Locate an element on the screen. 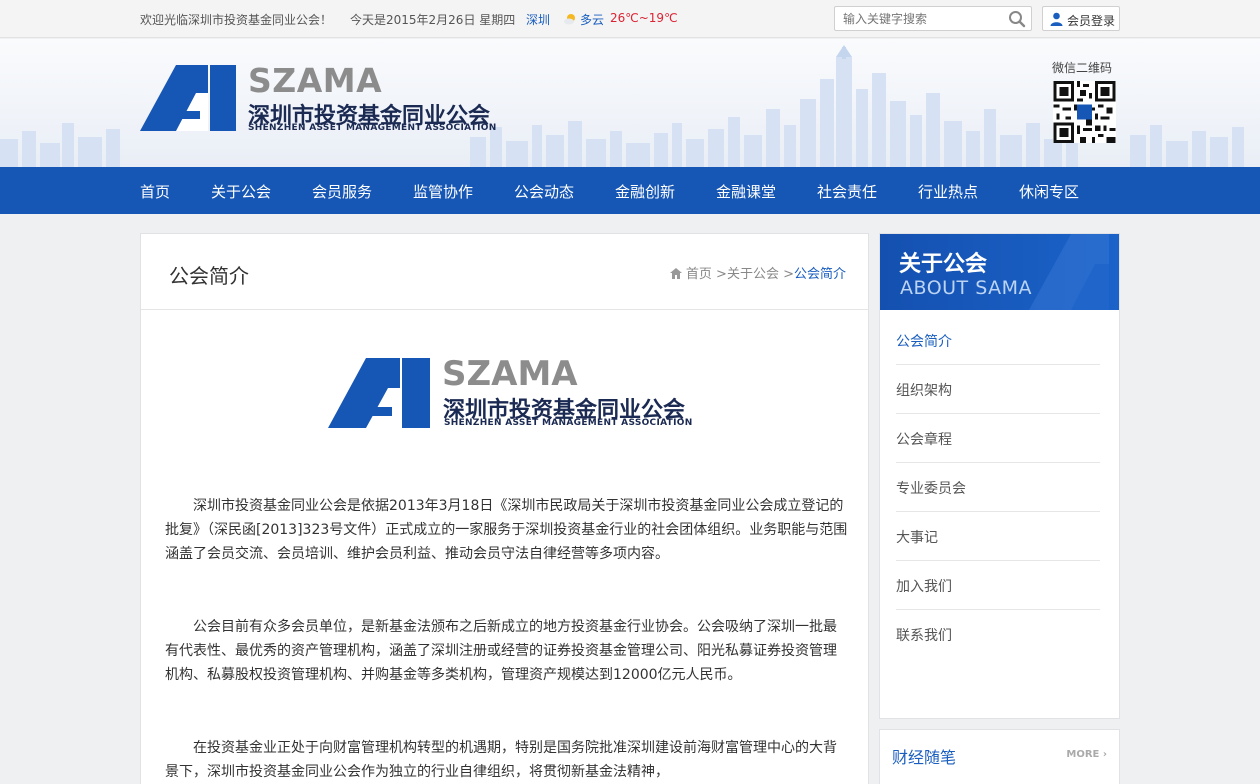  breadcrumb: 首页 >关于公会 >公会简介 is located at coordinates (757, 272).